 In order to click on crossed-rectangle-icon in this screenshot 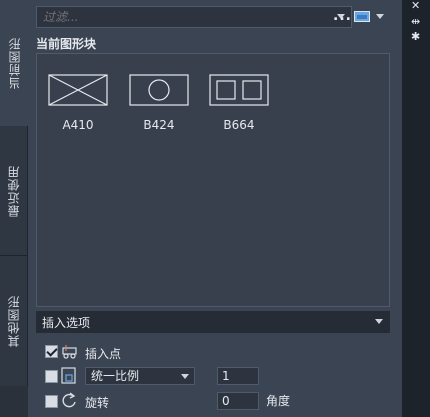, I will do `click(78, 90)`.